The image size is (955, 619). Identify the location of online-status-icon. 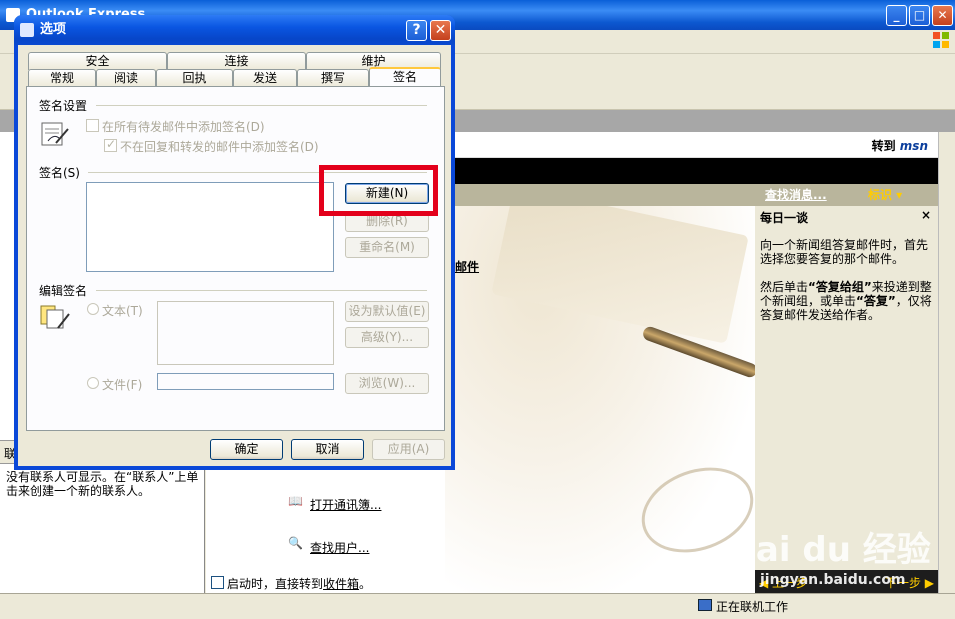
(705, 605).